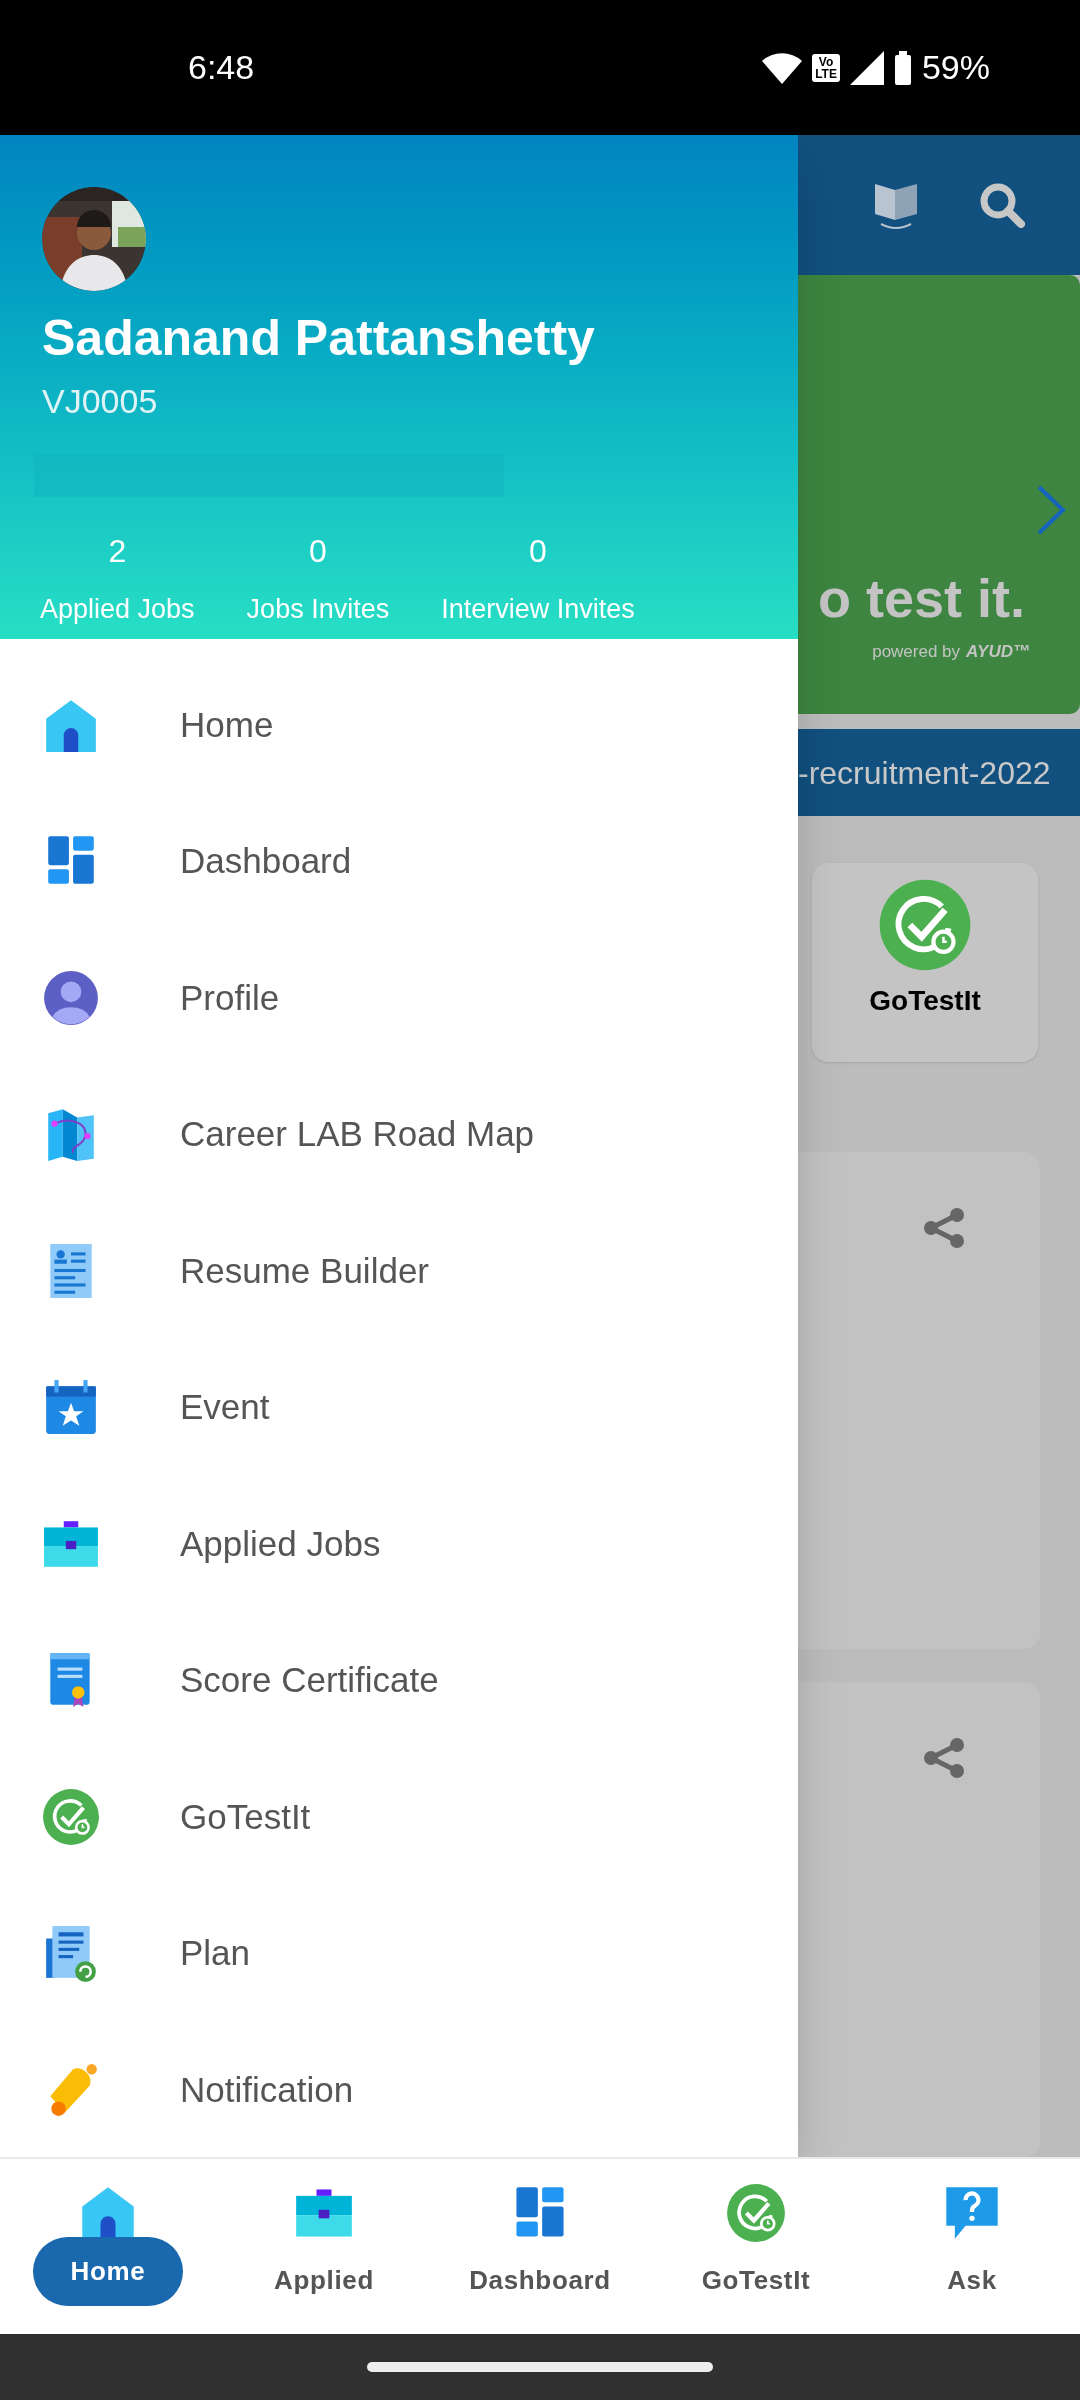 This screenshot has height=2400, width=1080. Describe the element at coordinates (826, 67) in the screenshot. I see `volte-badge: Vo LTE` at that location.